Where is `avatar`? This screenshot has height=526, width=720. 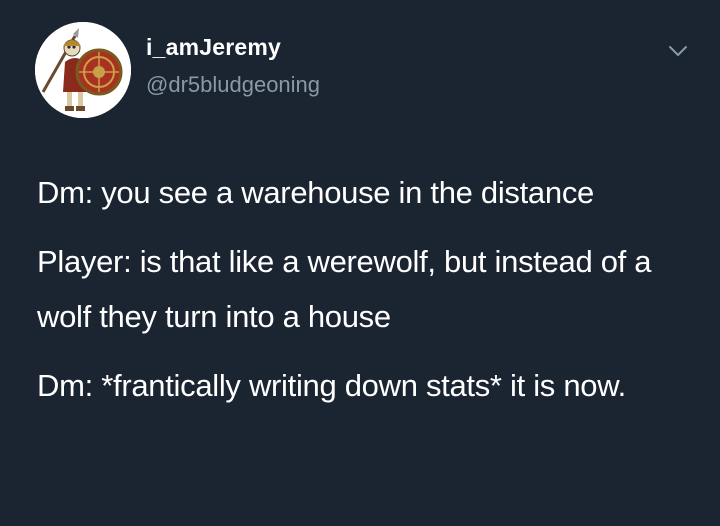 avatar is located at coordinates (83, 70).